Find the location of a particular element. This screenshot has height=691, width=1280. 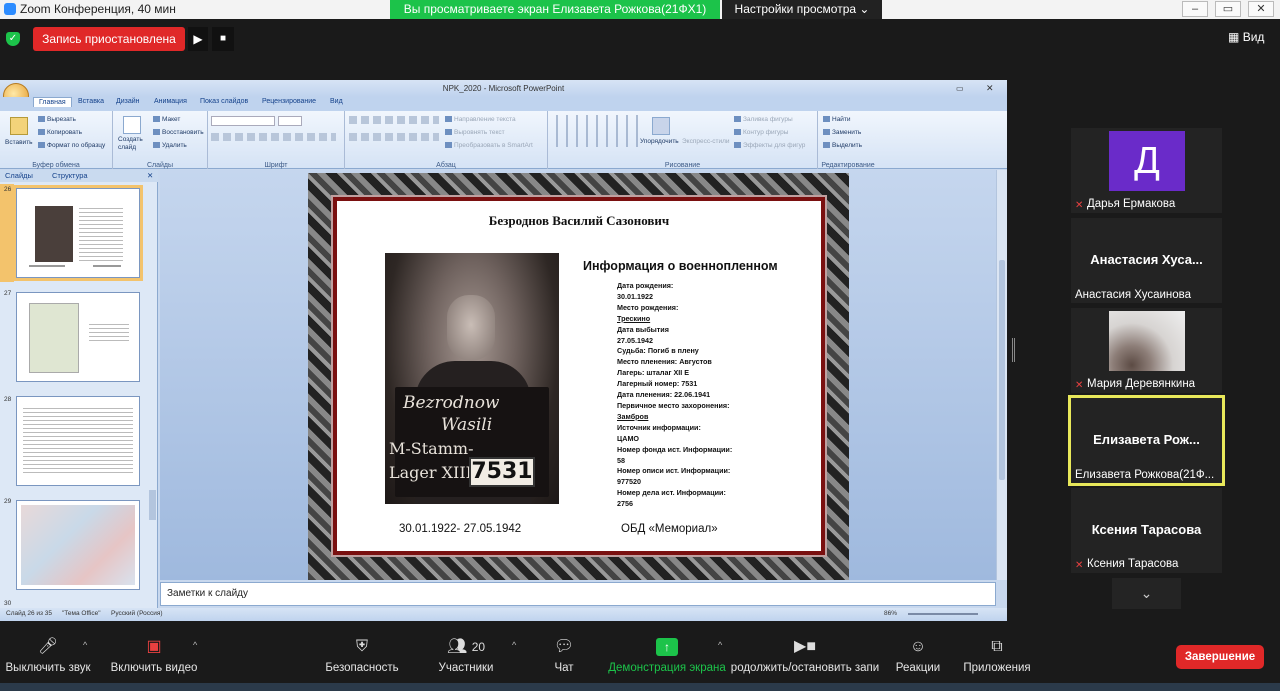

slide-life-dates: 30.01.1922- 27.05.1942 is located at coordinates (460, 529).